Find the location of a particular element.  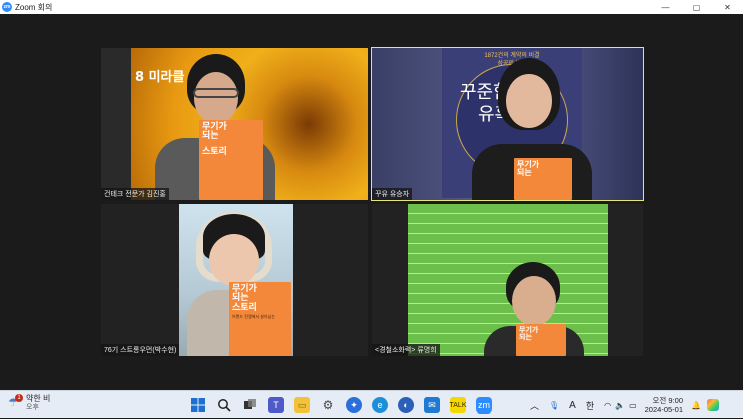

clock: 오전 9:00 2024-05-01 is located at coordinates (664, 405).